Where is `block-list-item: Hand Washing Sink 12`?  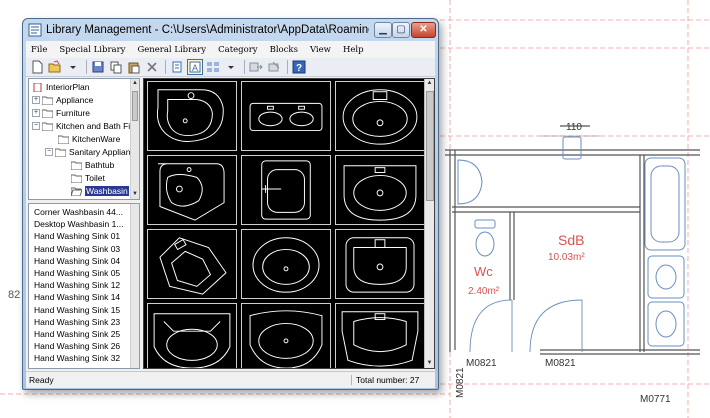
block-list-item: Hand Washing Sink 12 is located at coordinates (77, 285).